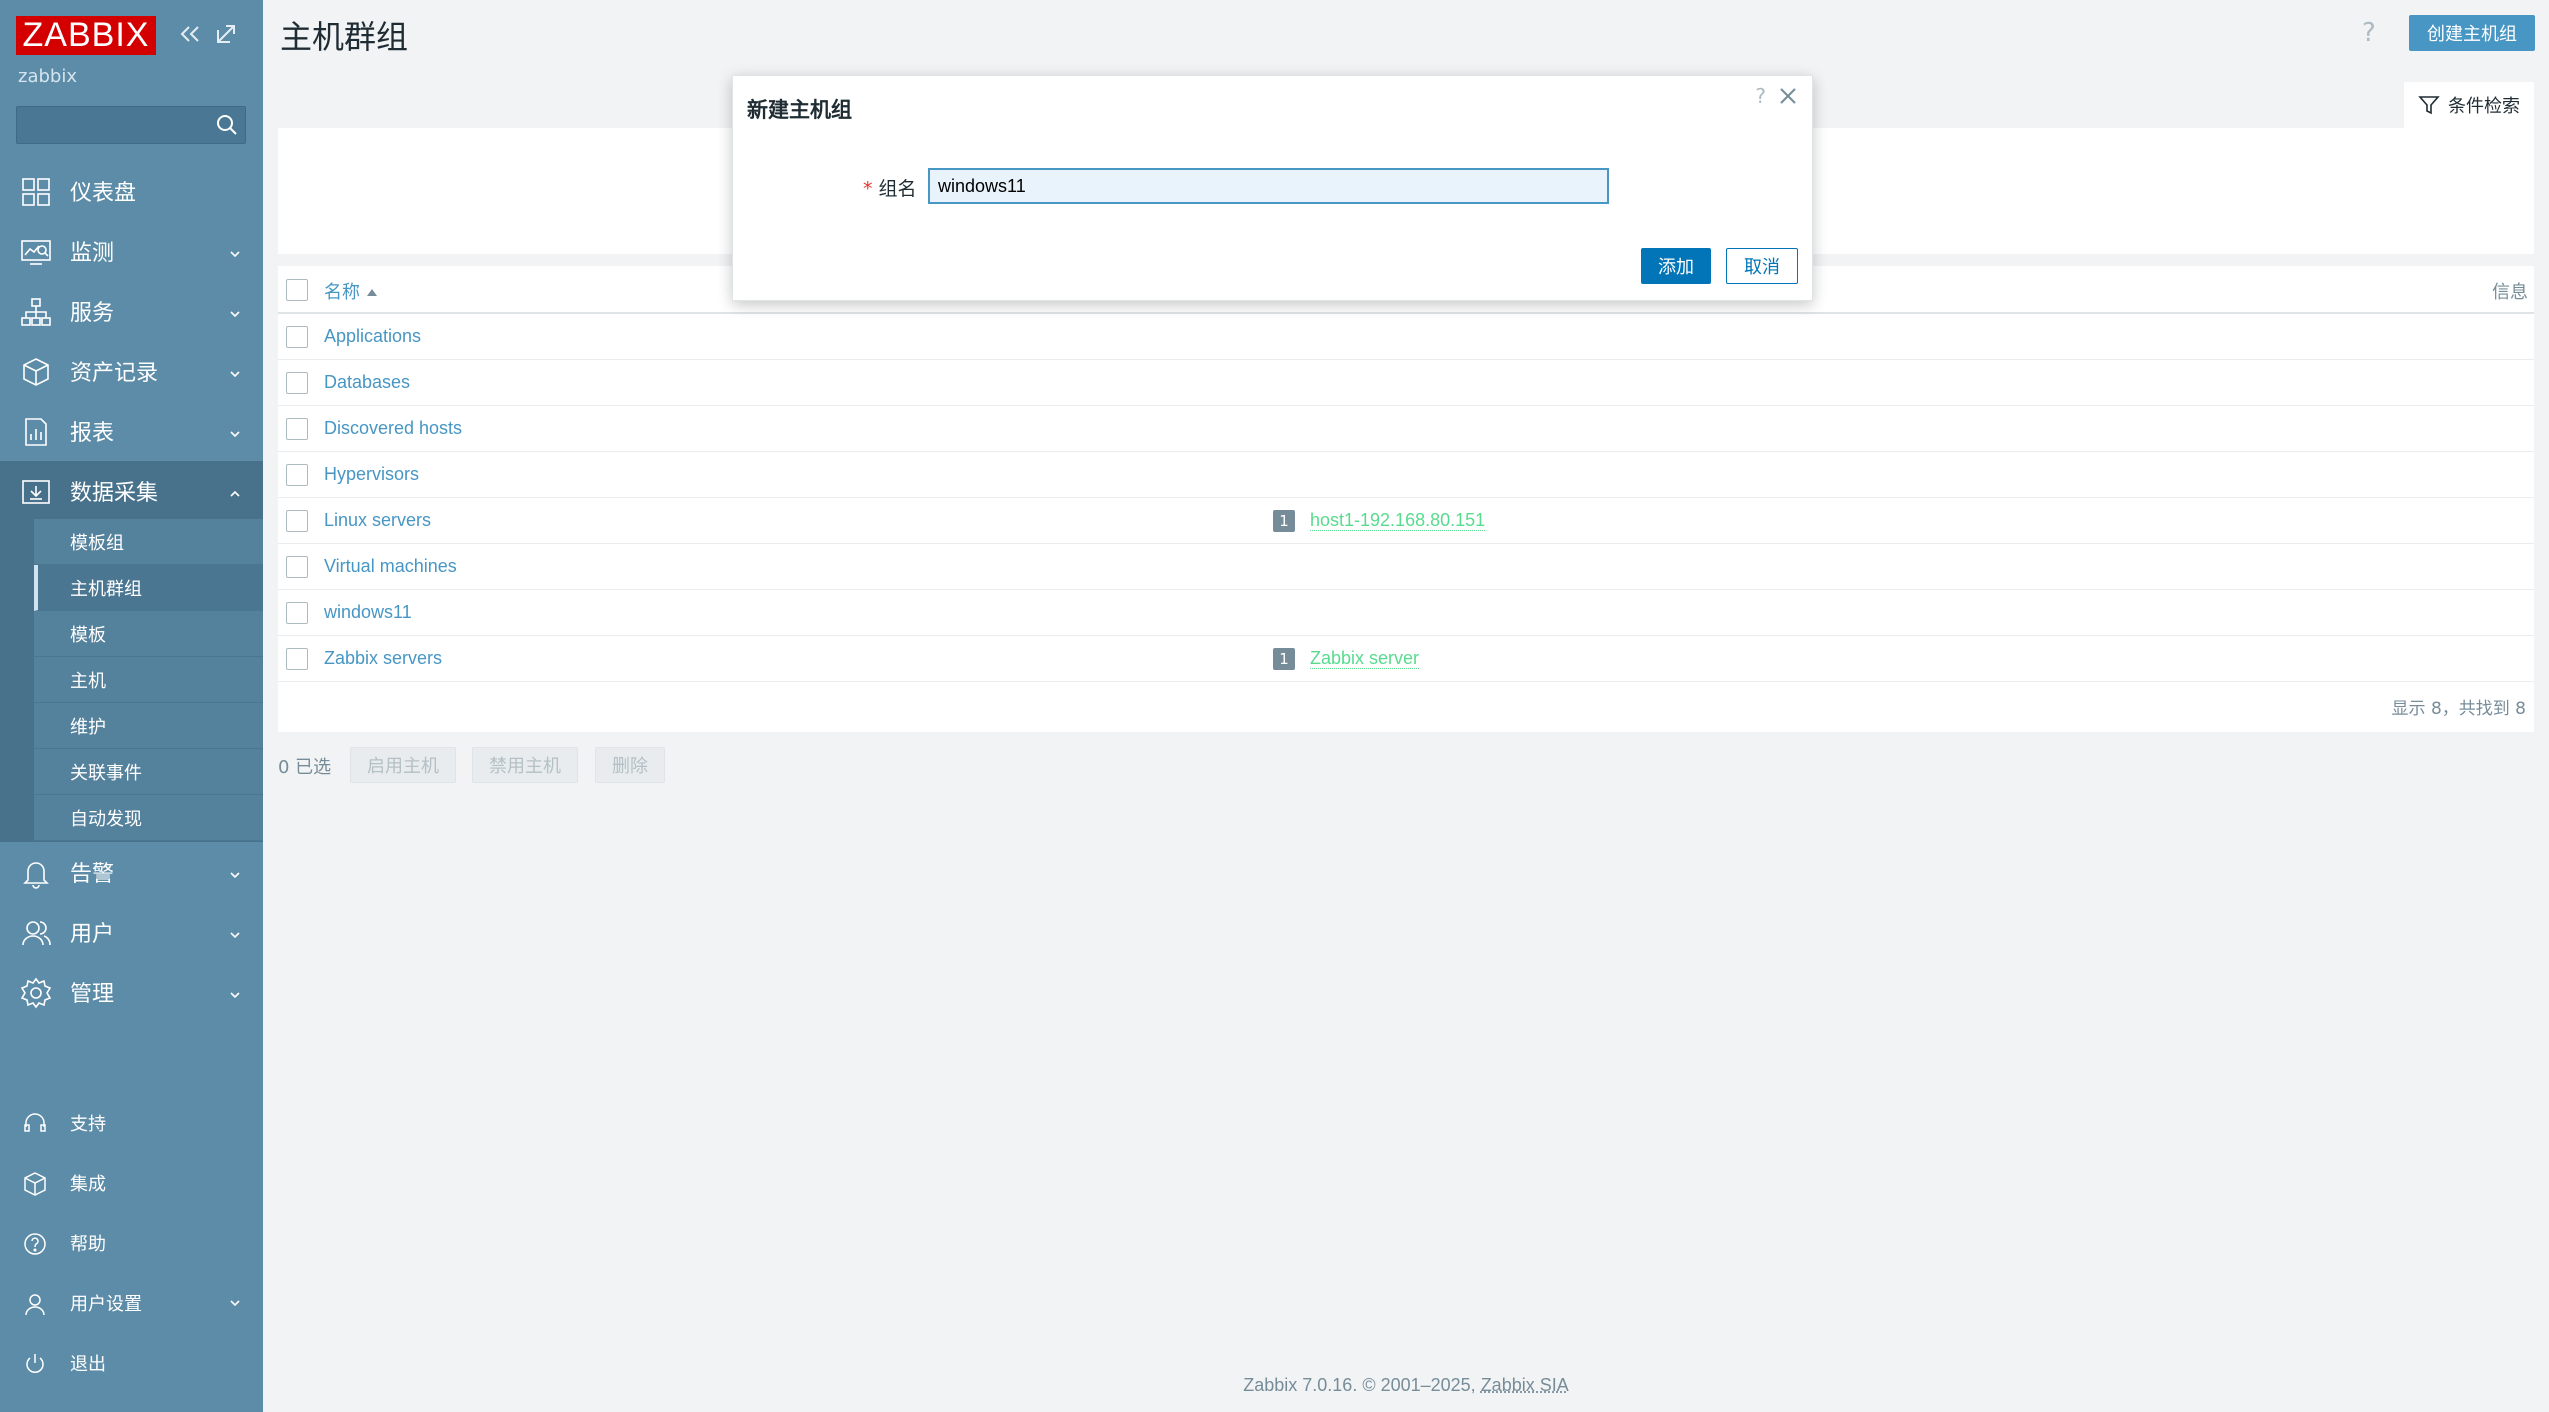  What do you see at coordinates (36, 432) in the screenshot?
I see `reports-icon` at bounding box center [36, 432].